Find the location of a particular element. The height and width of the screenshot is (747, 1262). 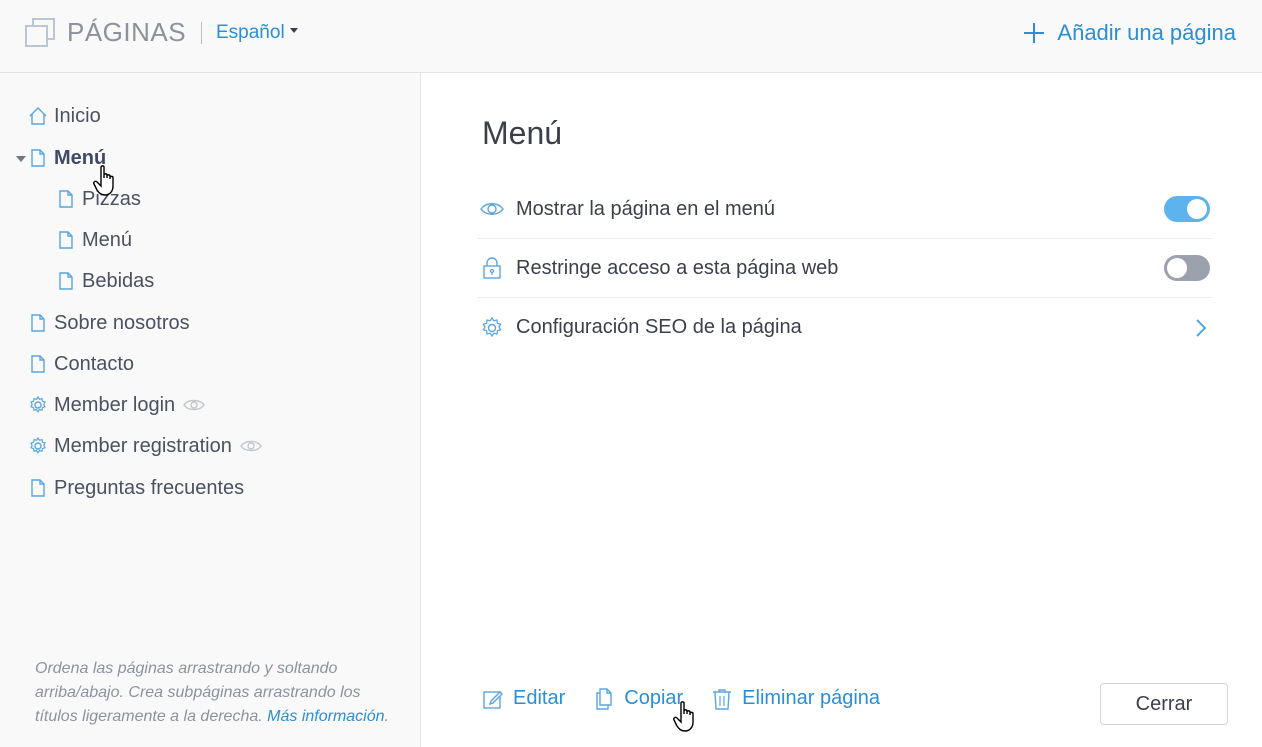

header-divider is located at coordinates (201, 33).